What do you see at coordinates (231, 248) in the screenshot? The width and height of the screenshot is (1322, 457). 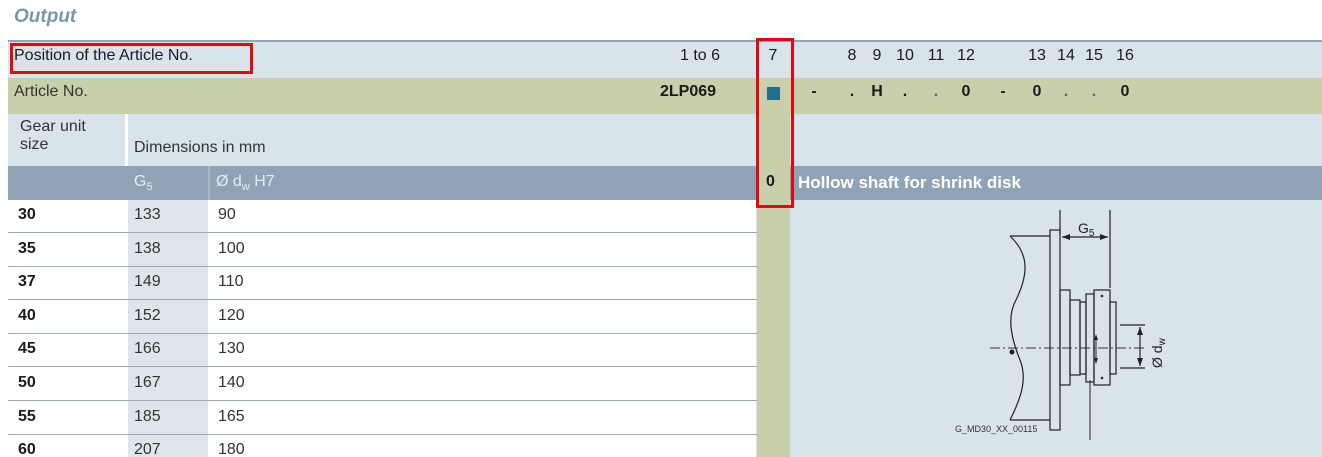 I see `dw-cell: 100` at bounding box center [231, 248].